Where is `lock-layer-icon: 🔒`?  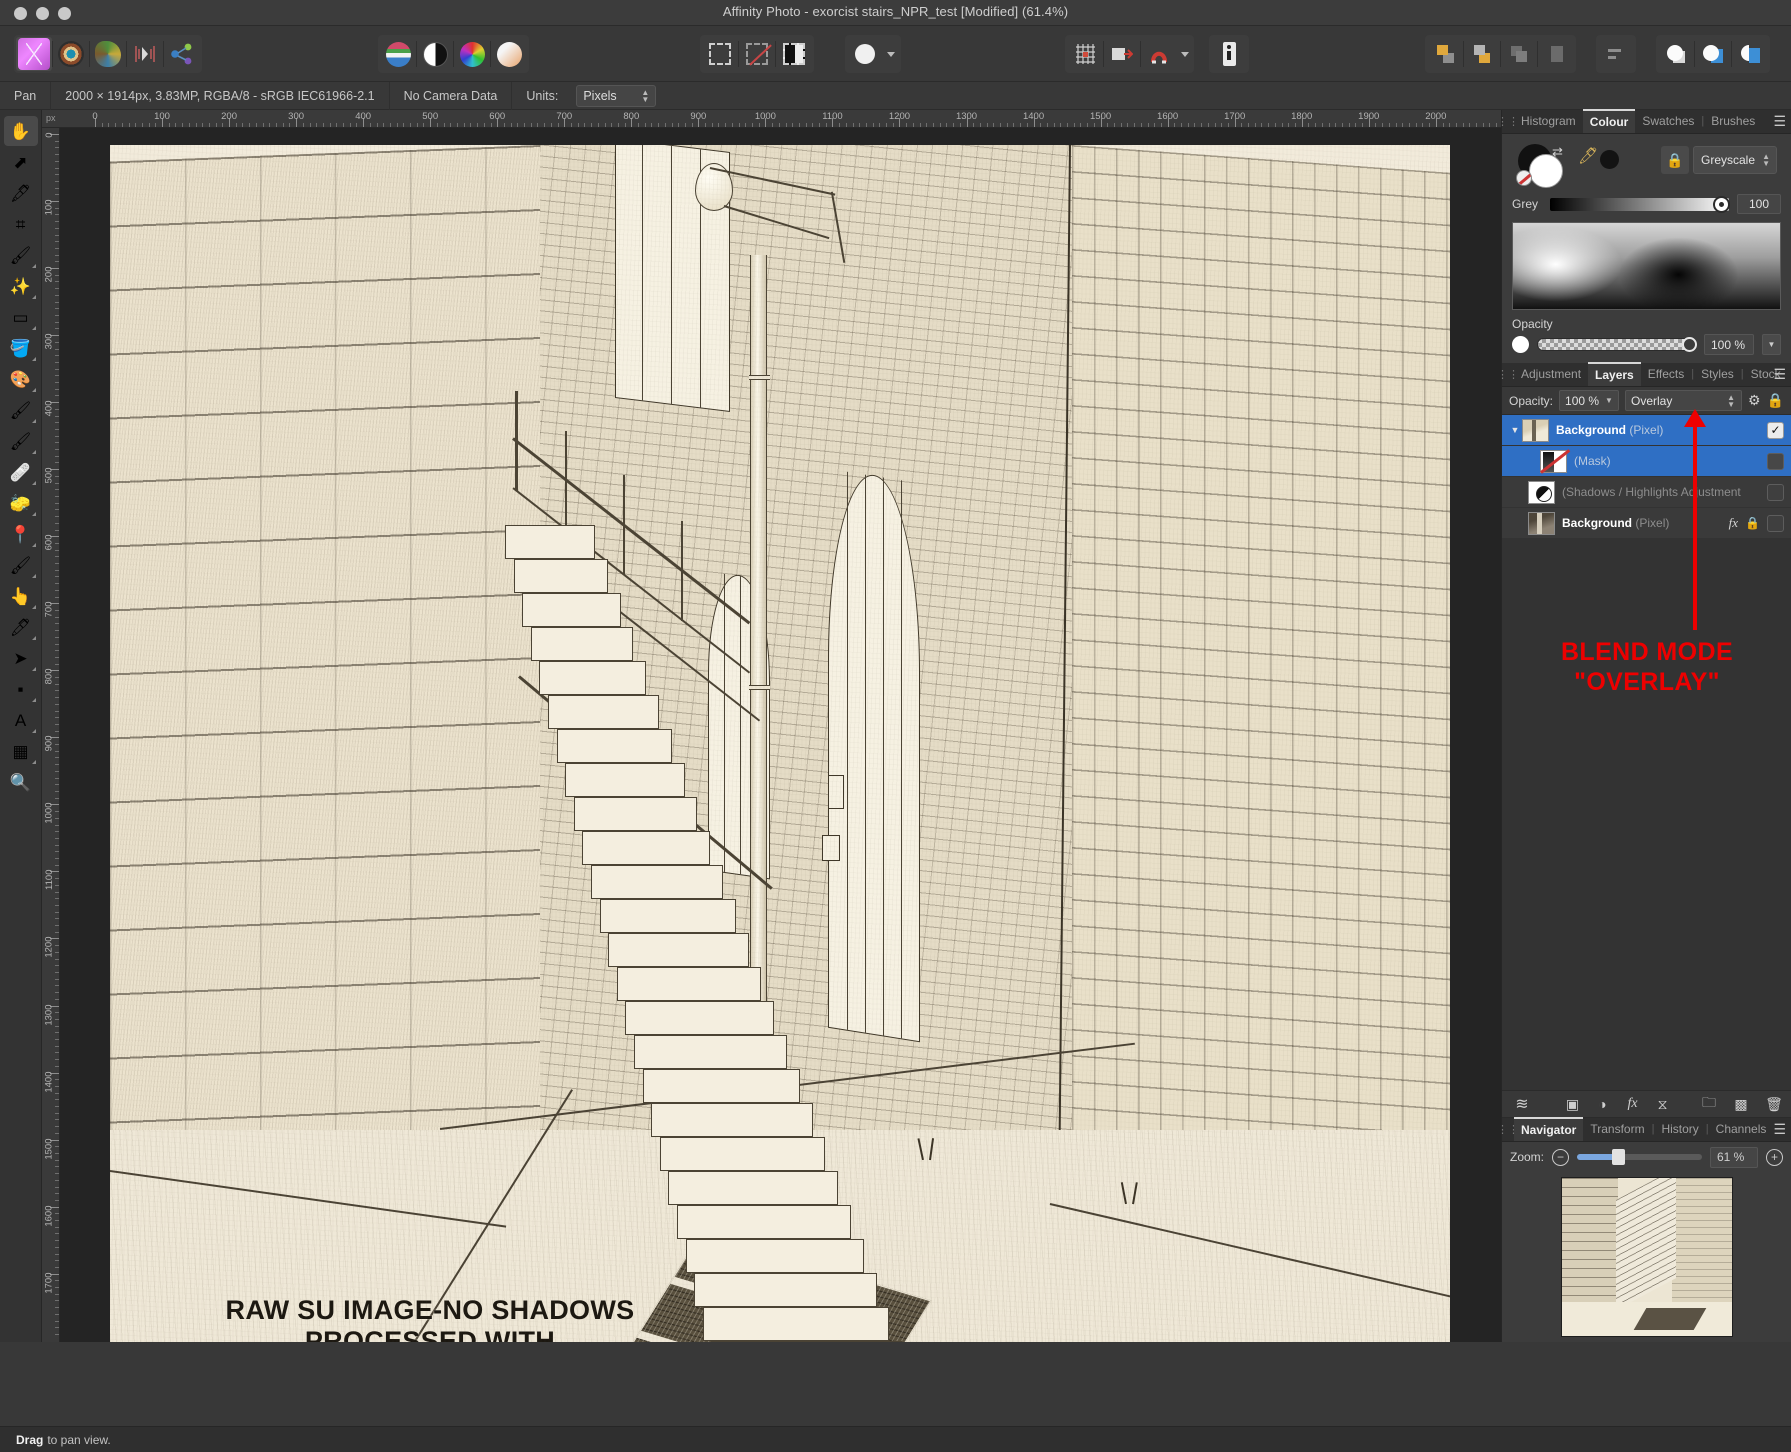
lock-layer-icon: 🔒 is located at coordinates (1775, 400).